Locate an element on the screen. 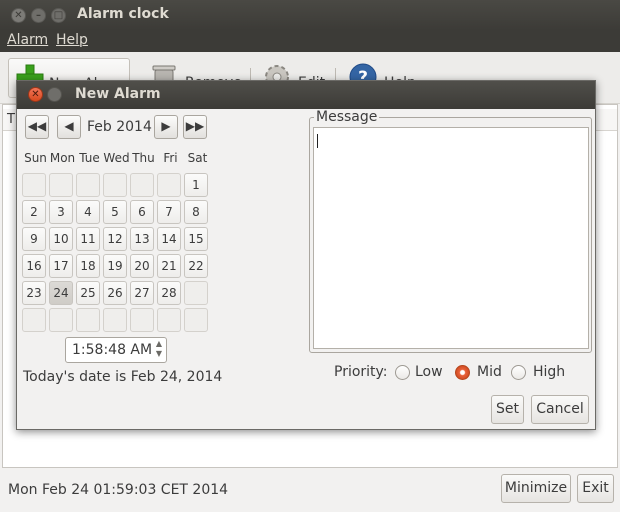  calendar-day: 26 is located at coordinates (115, 293).